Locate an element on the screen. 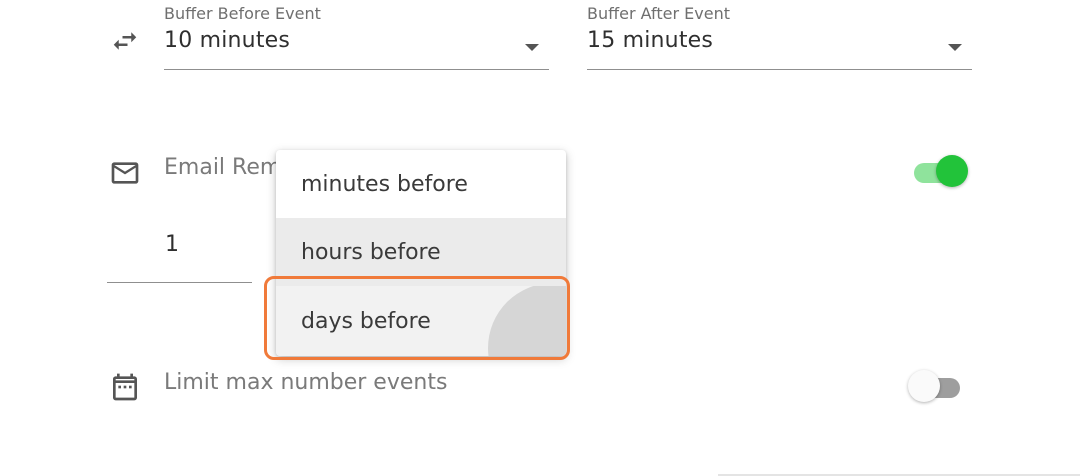  click-ripple is located at coordinates (527, 321).